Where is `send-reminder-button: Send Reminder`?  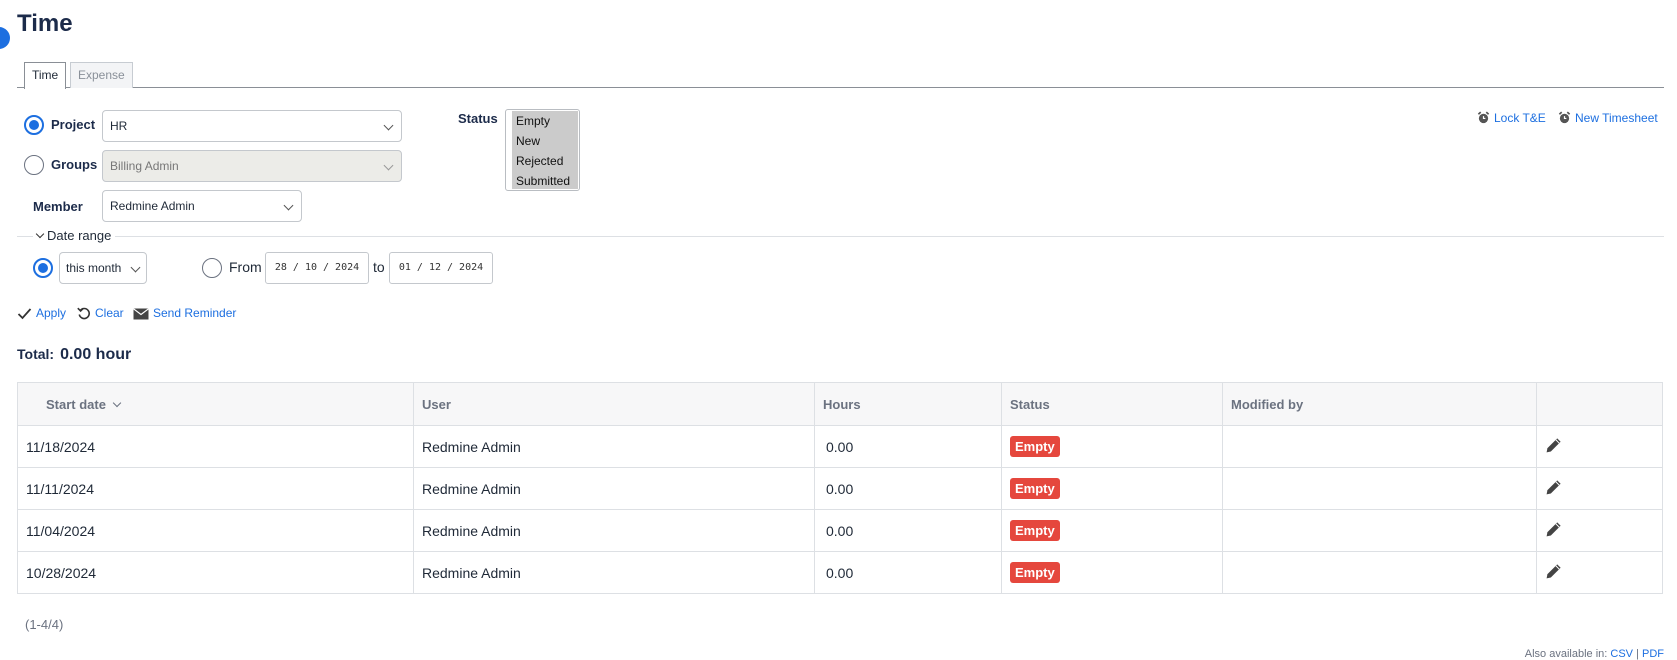 send-reminder-button: Send Reminder is located at coordinates (184, 313).